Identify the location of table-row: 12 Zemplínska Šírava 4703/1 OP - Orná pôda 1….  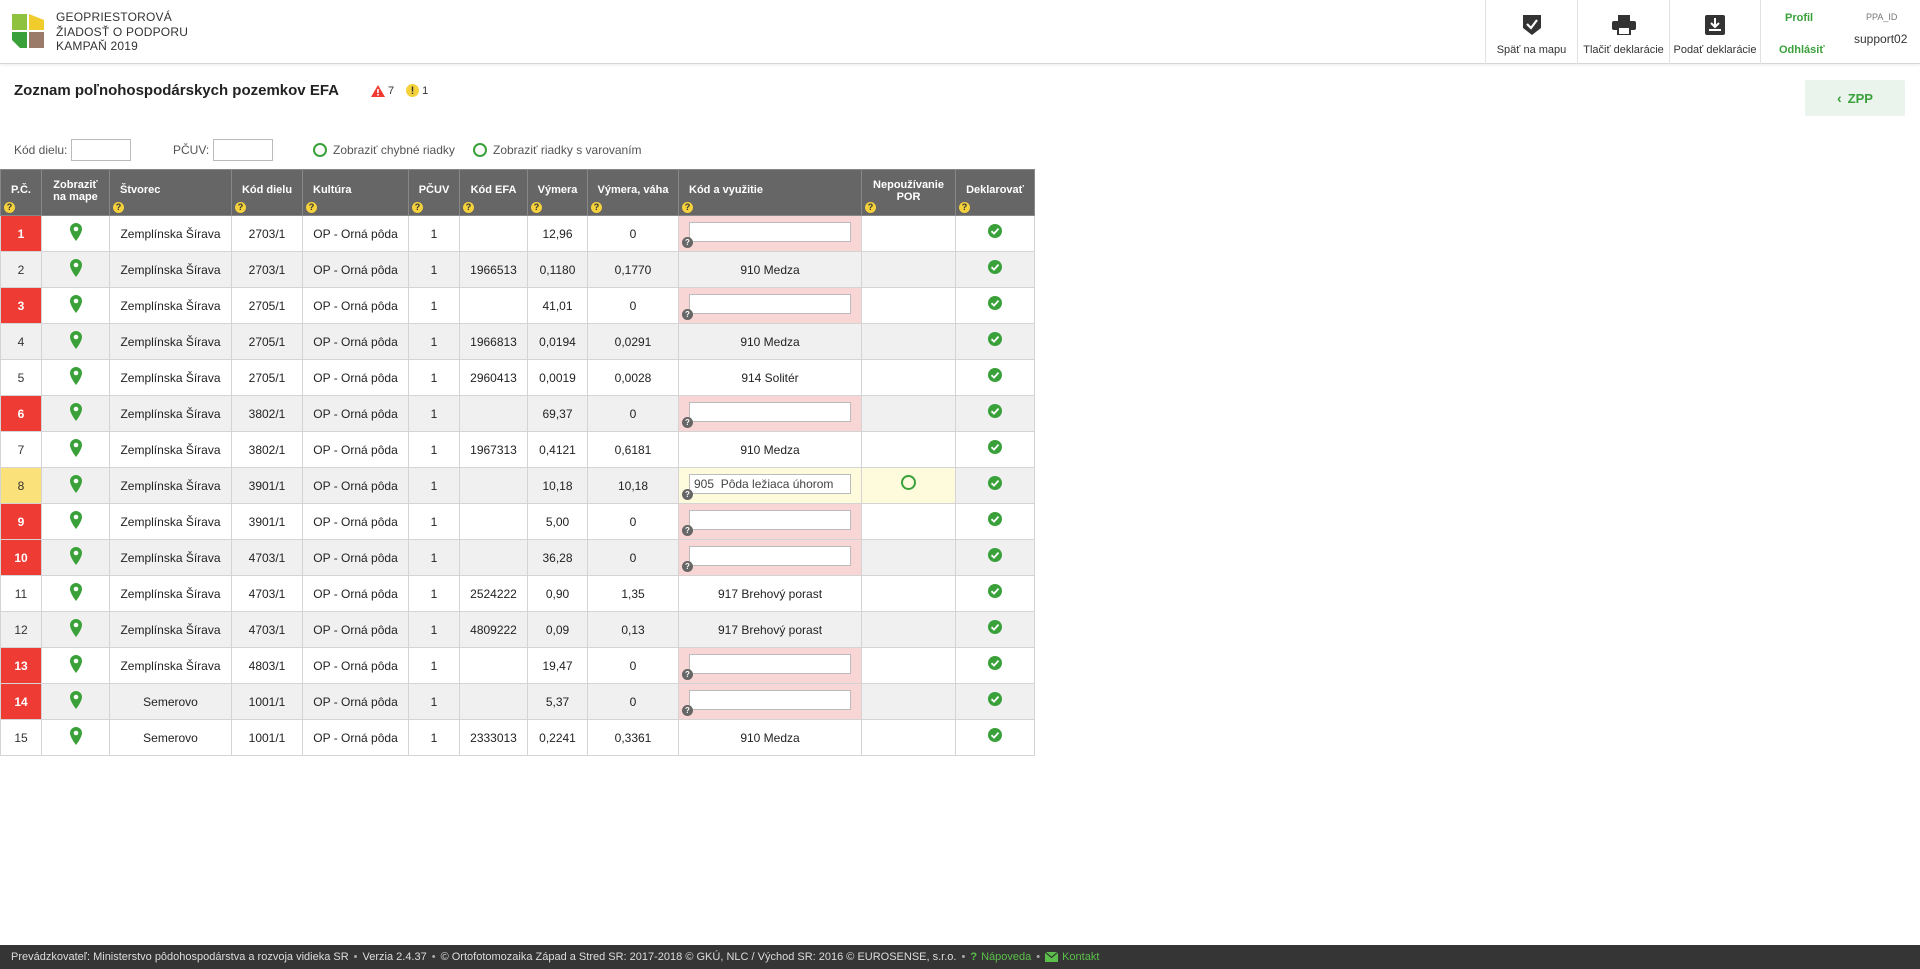
(517, 629).